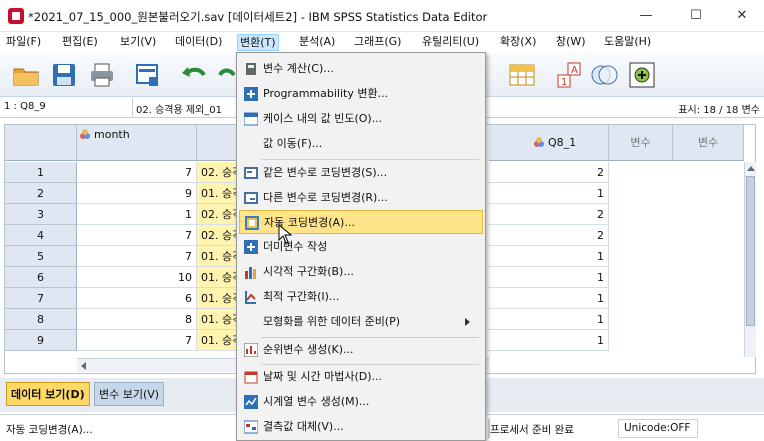 The width and height of the screenshot is (764, 441). Describe the element at coordinates (570, 75) in the screenshot. I see `split-file-icon: A1` at that location.